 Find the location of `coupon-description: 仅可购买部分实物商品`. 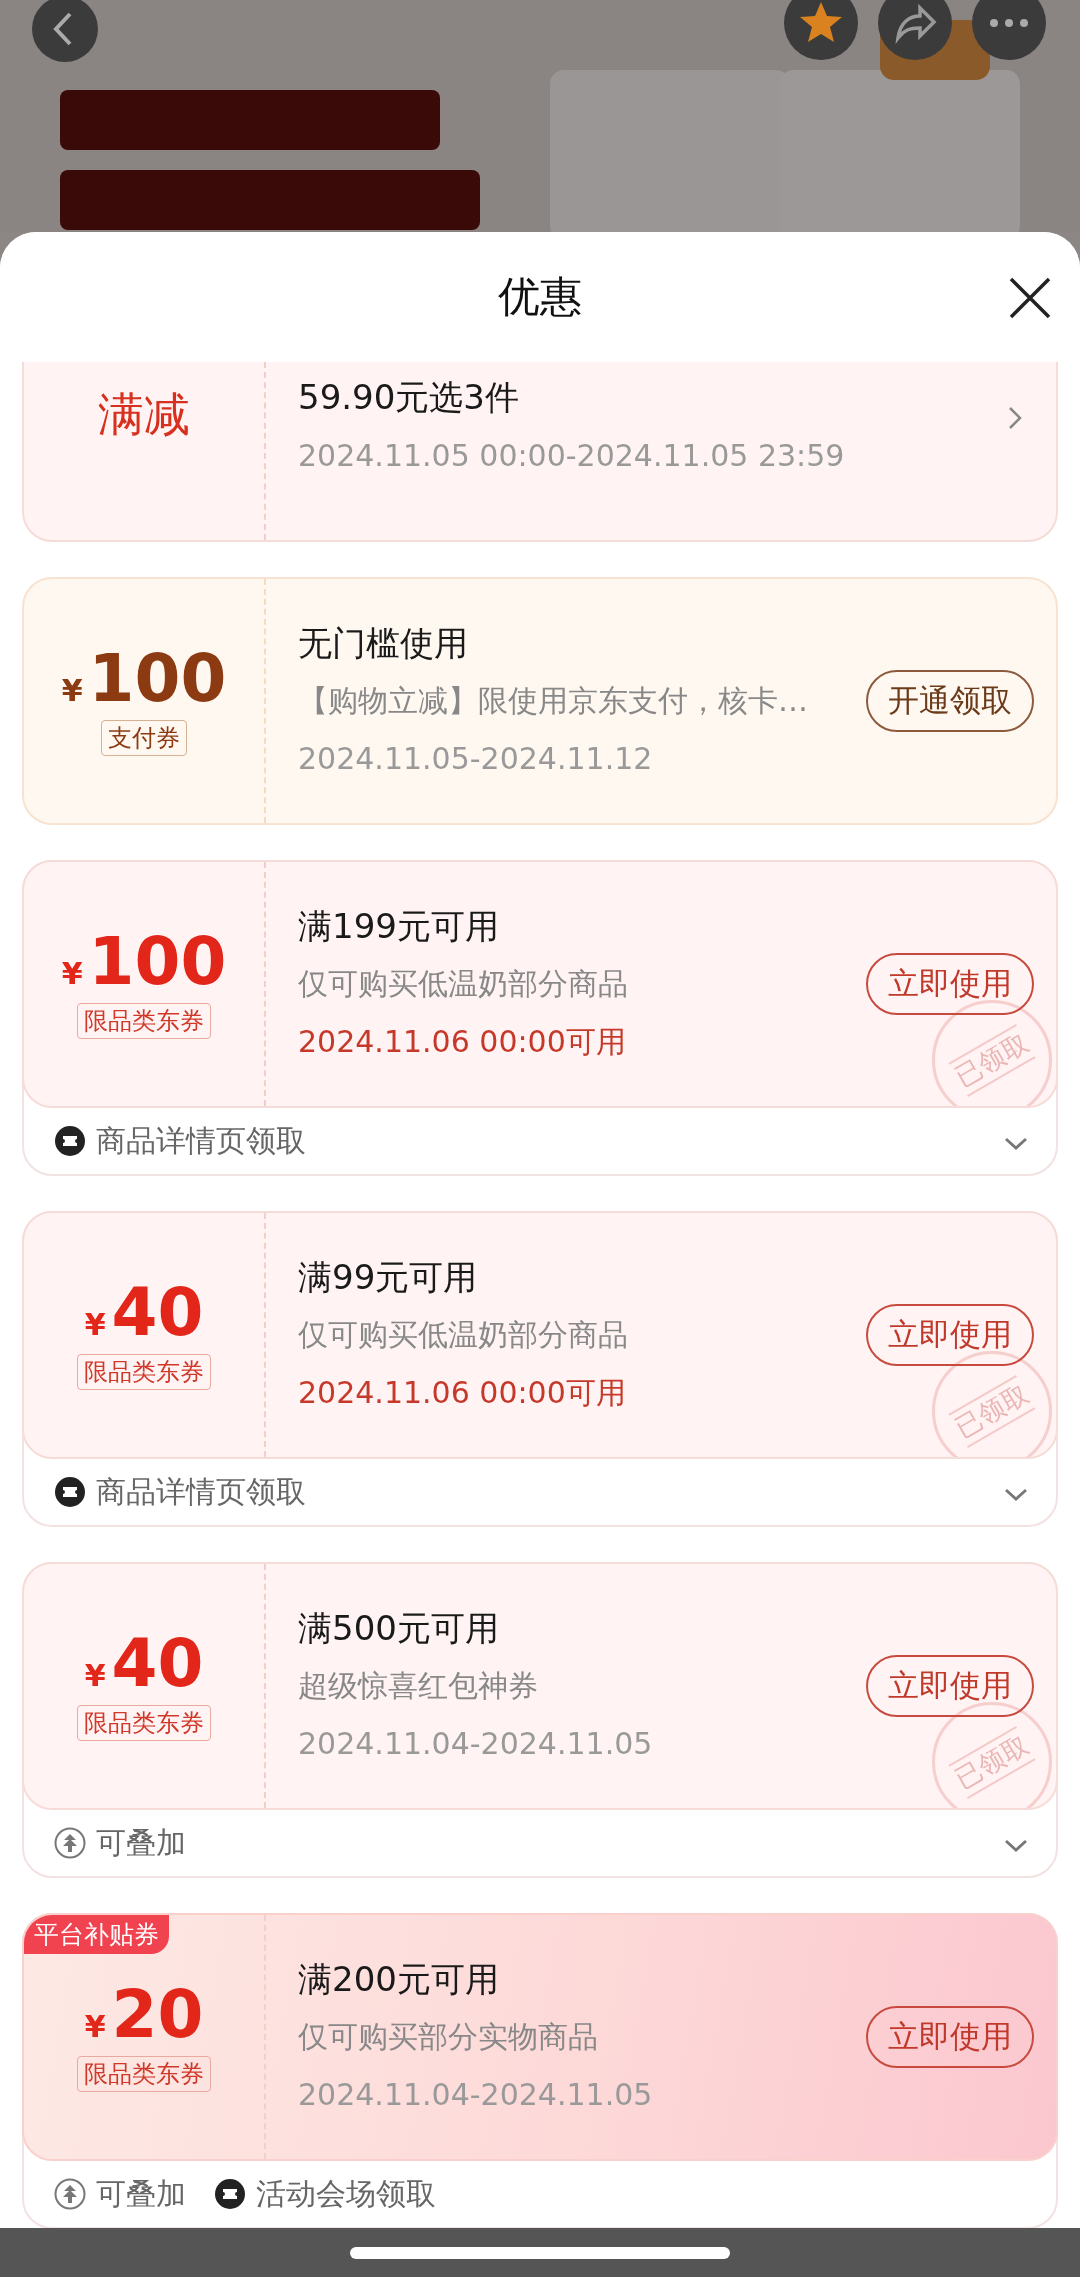

coupon-description: 仅可购买部分实物商品 is located at coordinates (448, 2037).